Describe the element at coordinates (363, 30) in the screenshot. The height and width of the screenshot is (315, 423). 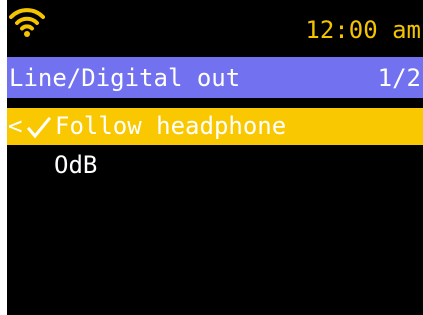
I see `clock: 12:00 am` at that location.